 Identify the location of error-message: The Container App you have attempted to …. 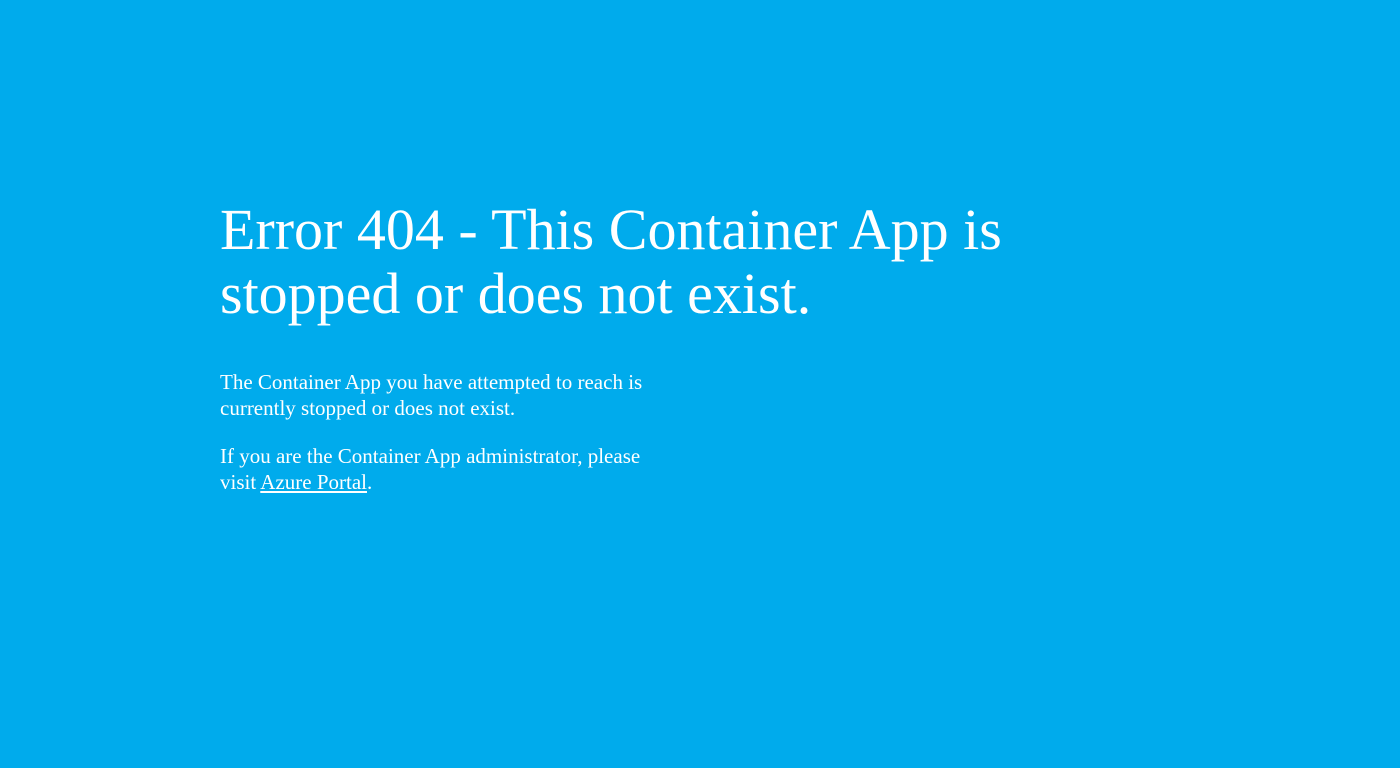
(431, 395).